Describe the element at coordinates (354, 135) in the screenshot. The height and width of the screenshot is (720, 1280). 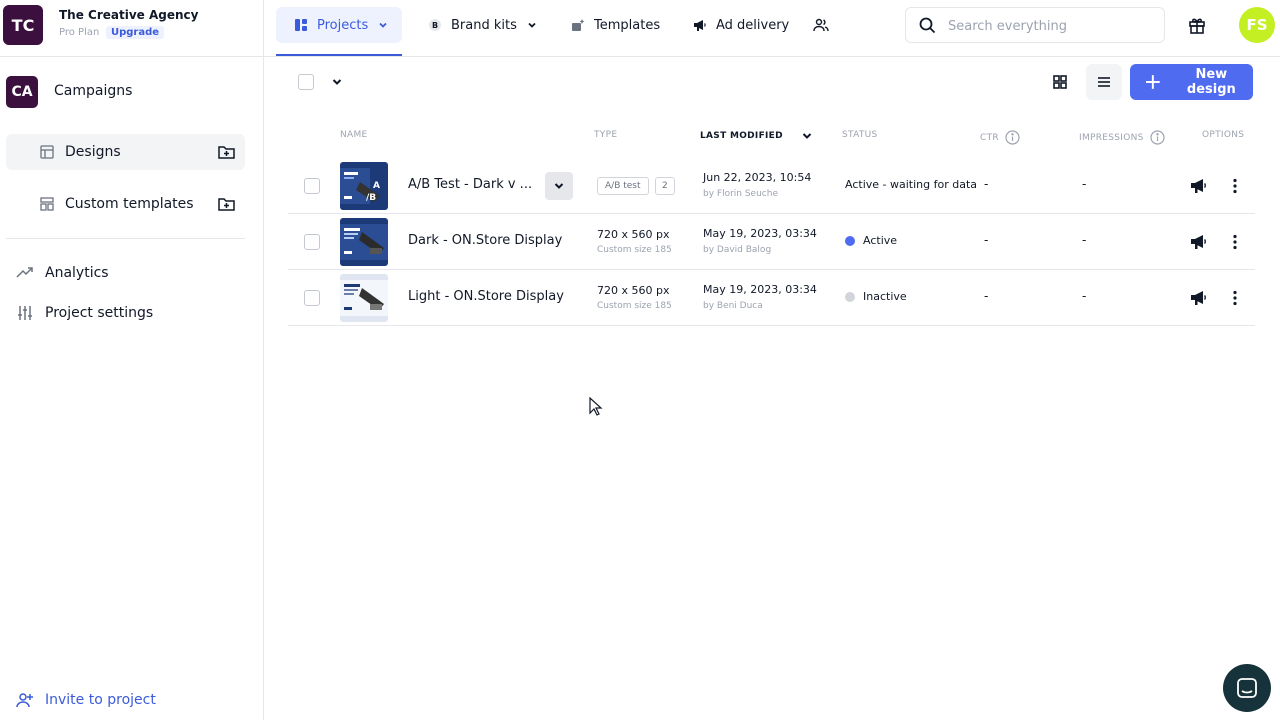
I see `column-header-name: NAME` at that location.